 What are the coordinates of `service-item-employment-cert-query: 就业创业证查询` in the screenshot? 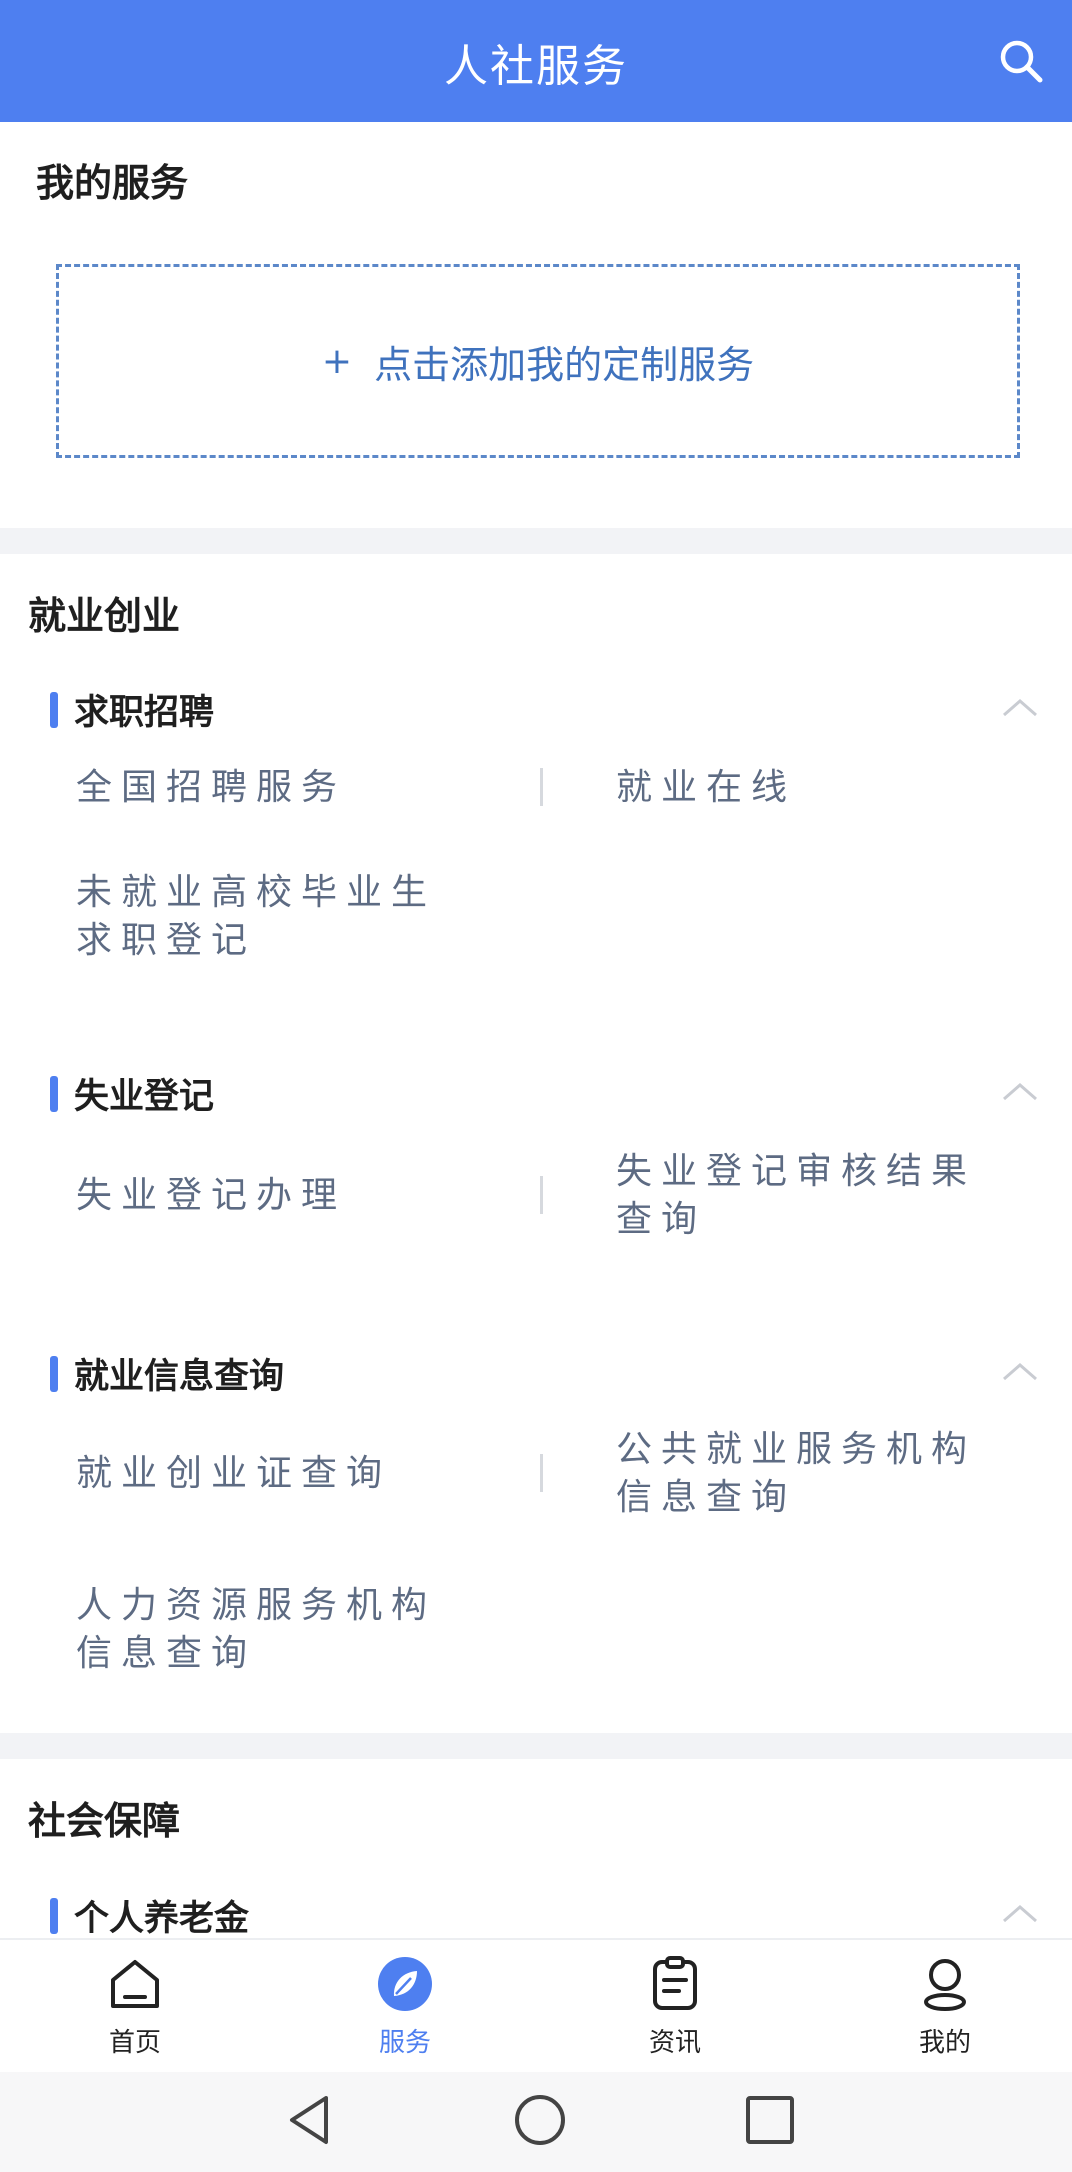 It's located at (233, 1474).